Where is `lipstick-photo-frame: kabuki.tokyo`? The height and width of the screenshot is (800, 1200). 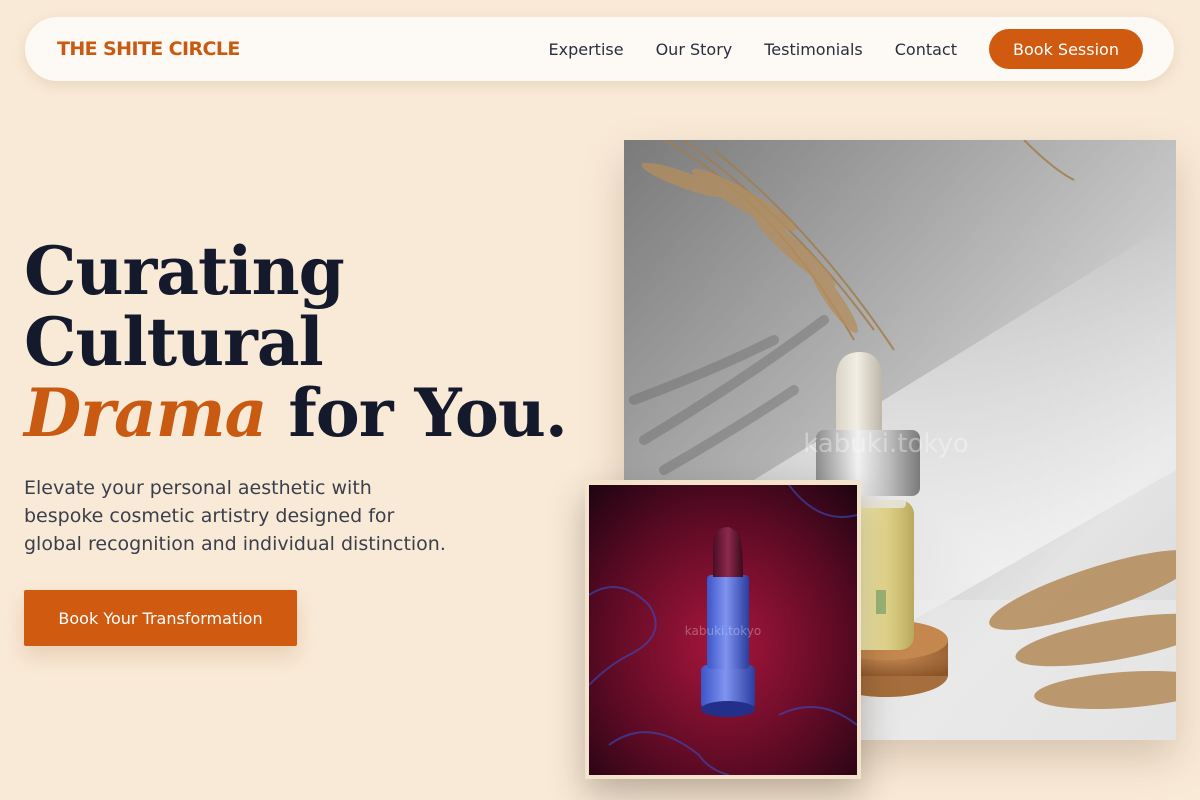
lipstick-photo-frame: kabuki.tokyo is located at coordinates (723, 629).